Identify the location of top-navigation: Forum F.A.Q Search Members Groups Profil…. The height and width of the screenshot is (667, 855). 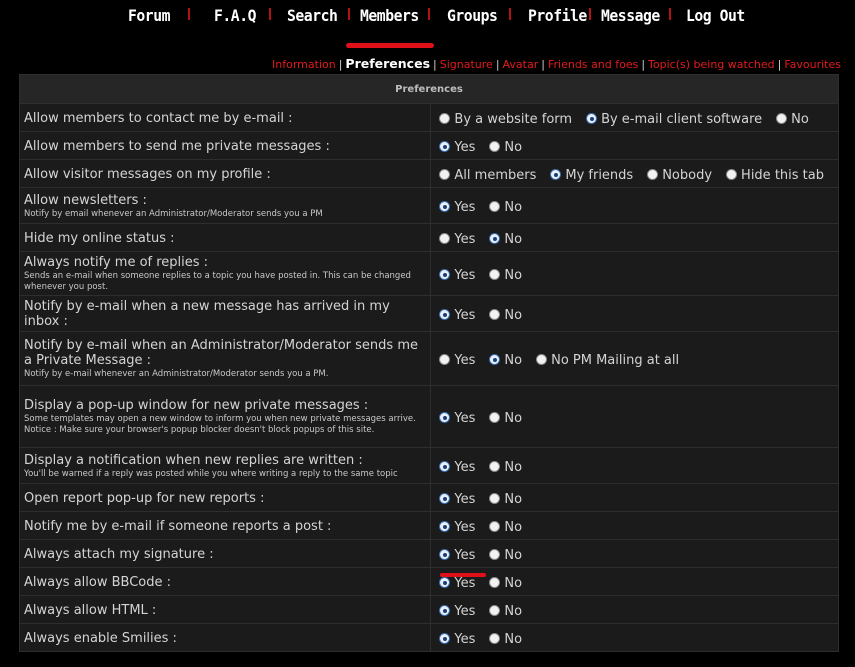
(427, 18).